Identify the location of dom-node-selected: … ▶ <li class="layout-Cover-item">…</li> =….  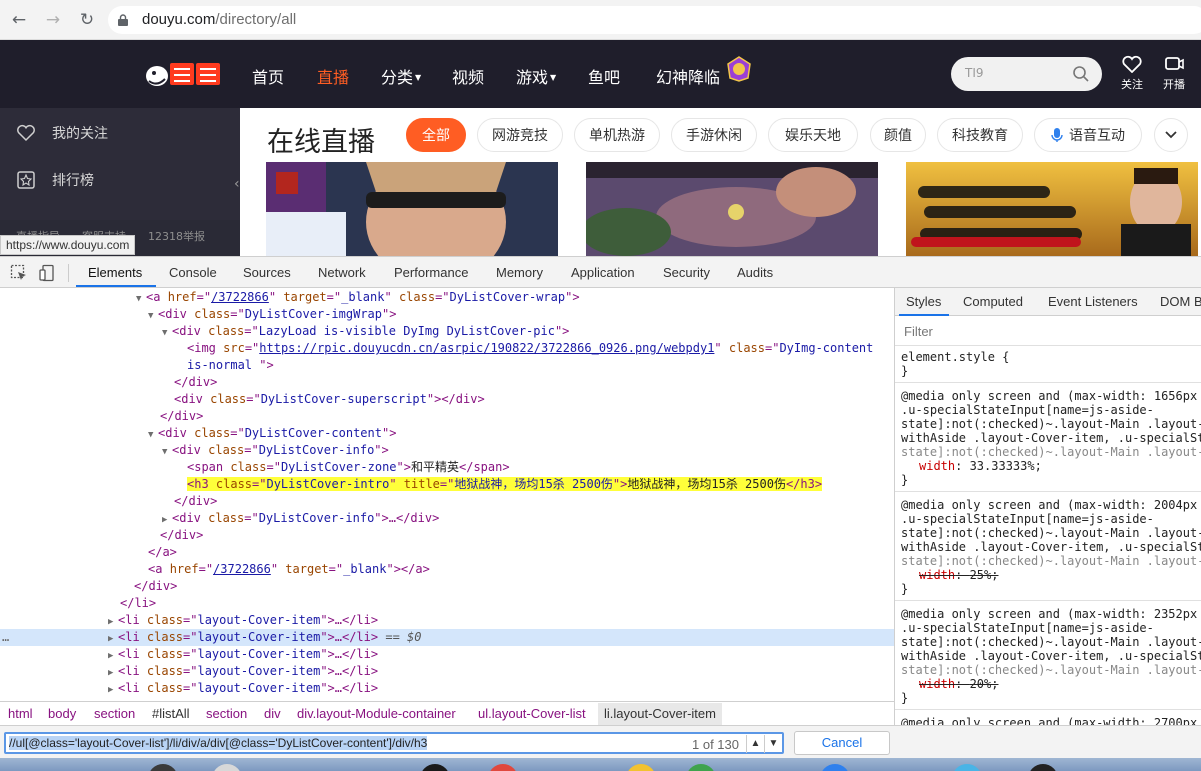
(447, 637).